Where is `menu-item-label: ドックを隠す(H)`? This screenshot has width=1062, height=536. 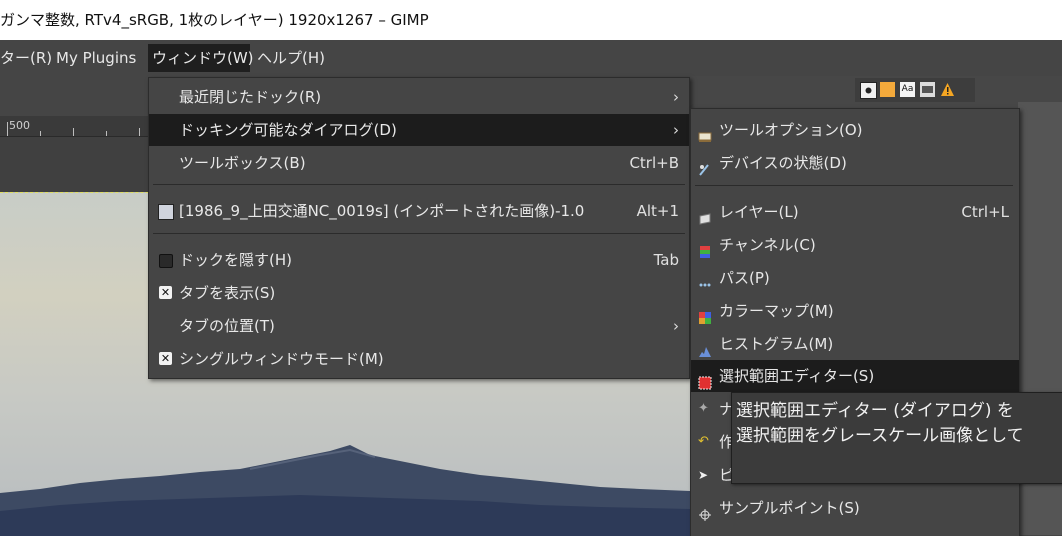
menu-item-label: ドックを隠す(H) is located at coordinates (235, 260).